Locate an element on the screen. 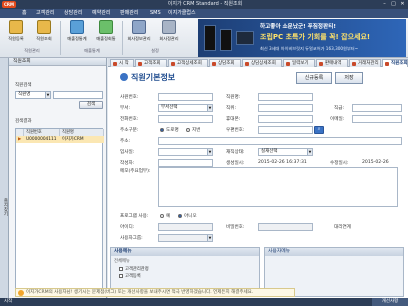 The width and height of the screenshot is (408, 306). tab-customer-detail: 고객상세조회 is located at coordinates (188, 63).